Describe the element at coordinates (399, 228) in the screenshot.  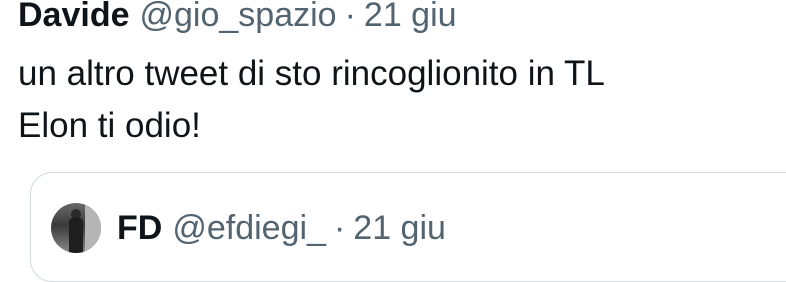
I see `quoted-tweet-timestamp: 21 giu` at that location.